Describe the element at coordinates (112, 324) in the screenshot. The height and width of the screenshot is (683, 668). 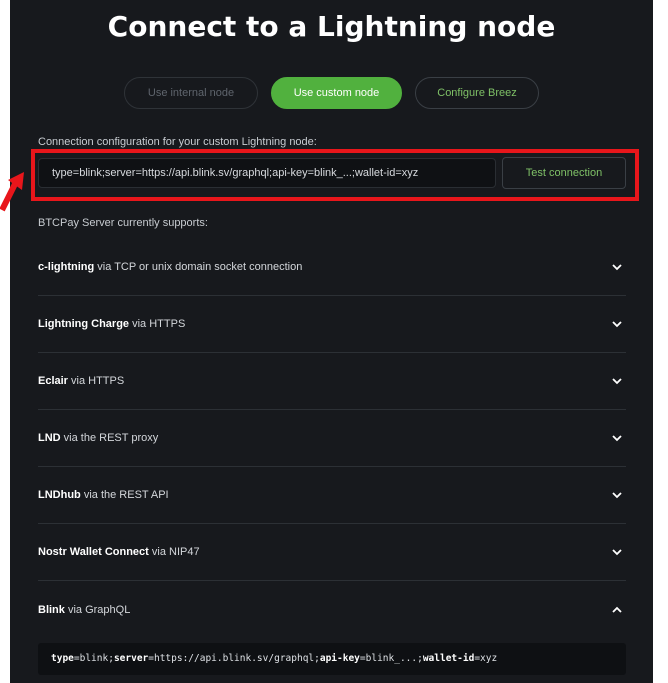
I see `implementation-label: Lightning Charge via HTTPS` at that location.